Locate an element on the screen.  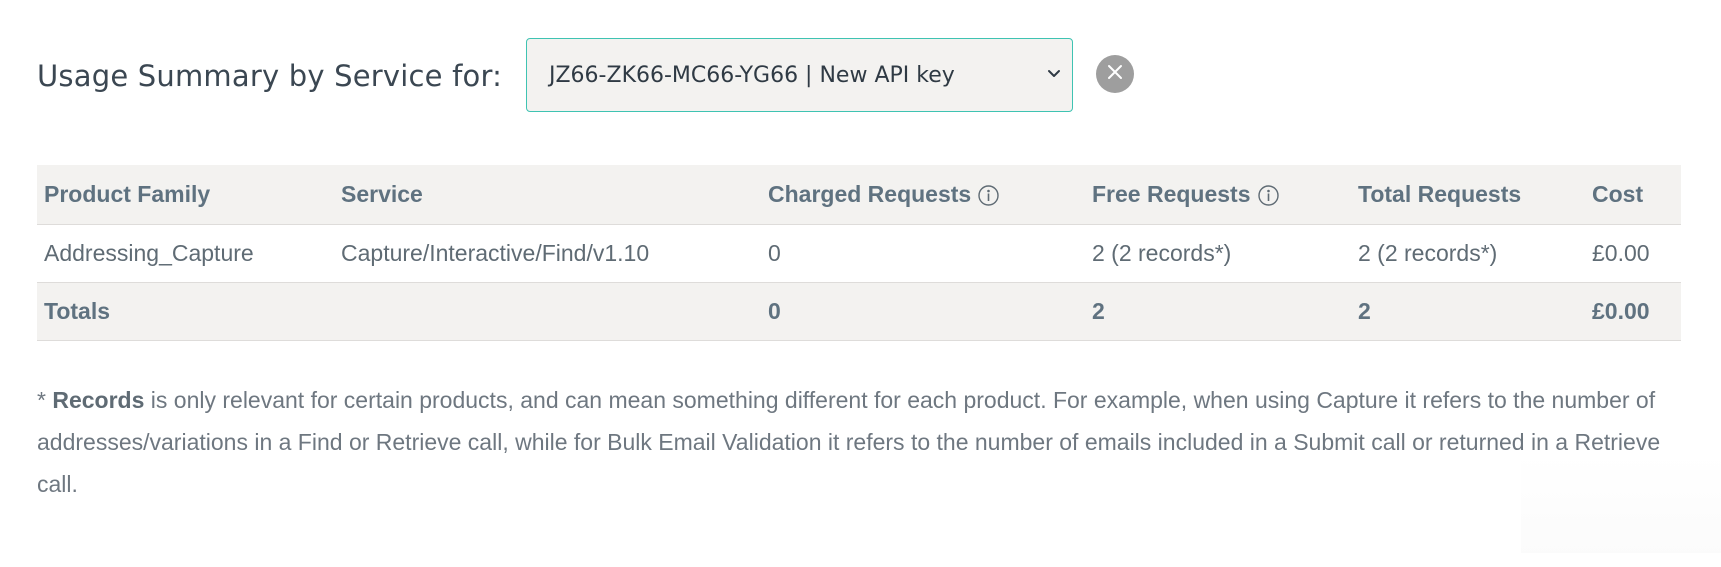
totals-total-requests: 2 is located at coordinates (1364, 310).